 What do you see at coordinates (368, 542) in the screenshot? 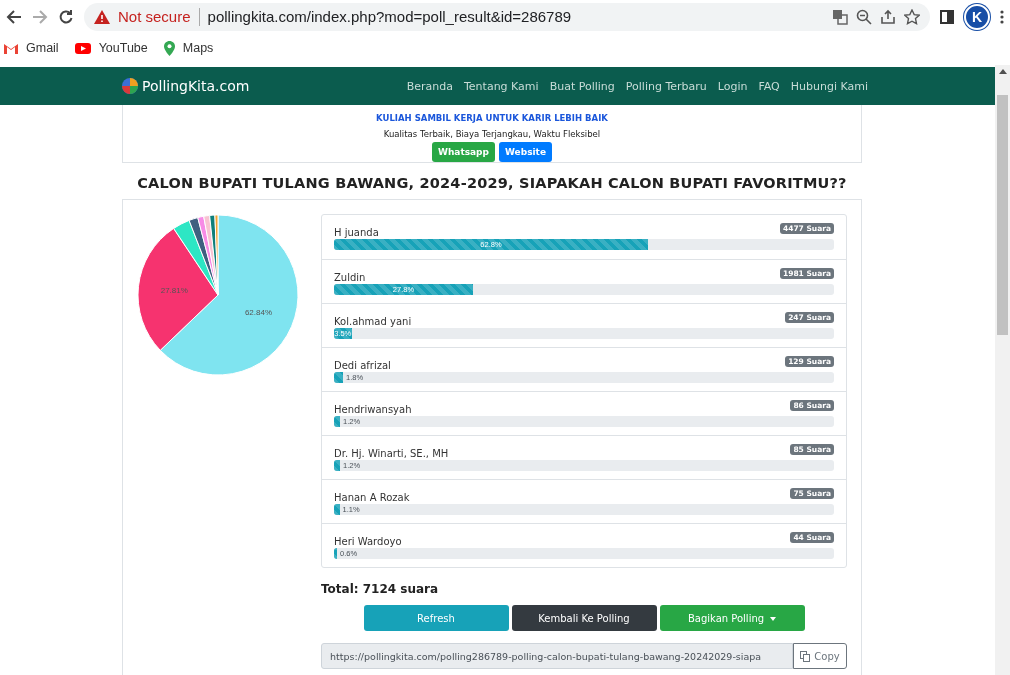
I see `candidate-name: Heri Wardoyo` at bounding box center [368, 542].